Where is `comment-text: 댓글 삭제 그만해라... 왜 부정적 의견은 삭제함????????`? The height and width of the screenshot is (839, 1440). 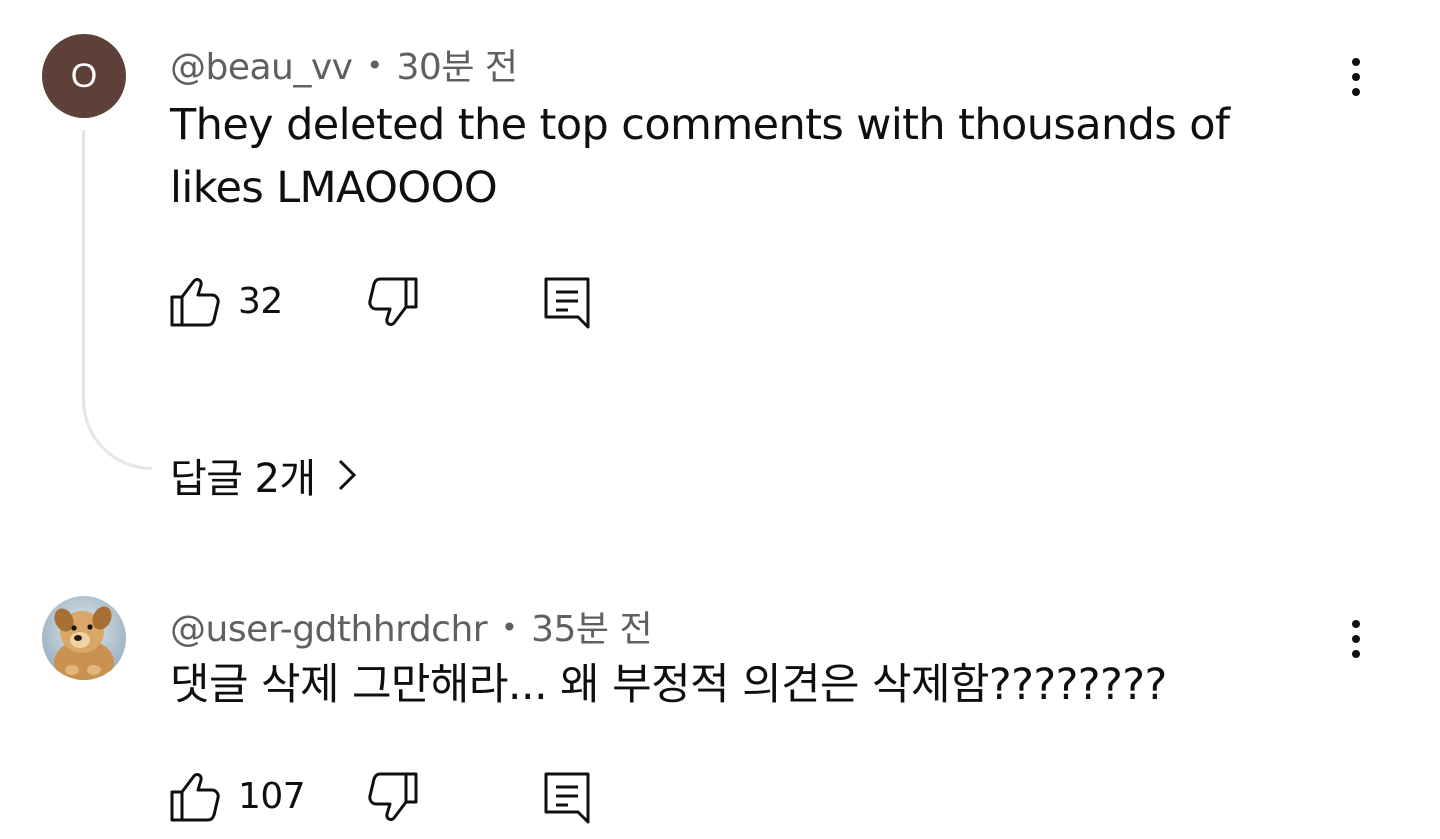
comment-text: 댓글 삭제 그만해라... 왜 부정적 의견은 삭제함???????? is located at coordinates (668, 685).